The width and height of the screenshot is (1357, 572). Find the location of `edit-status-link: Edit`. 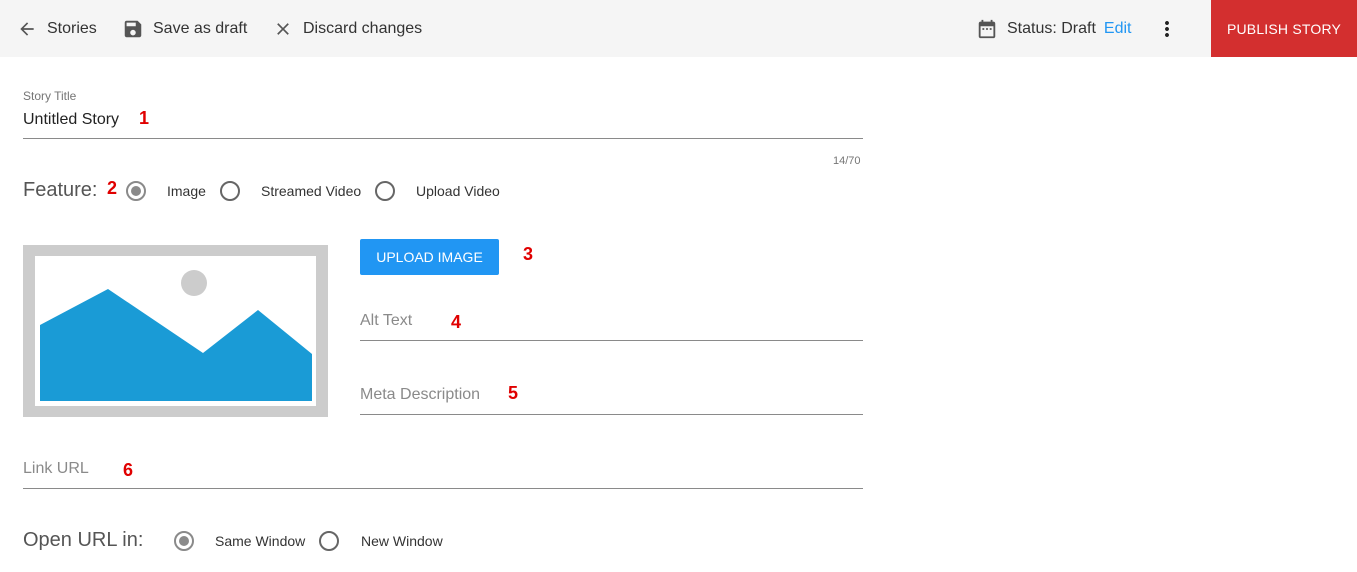

edit-status-link: Edit is located at coordinates (1118, 29).